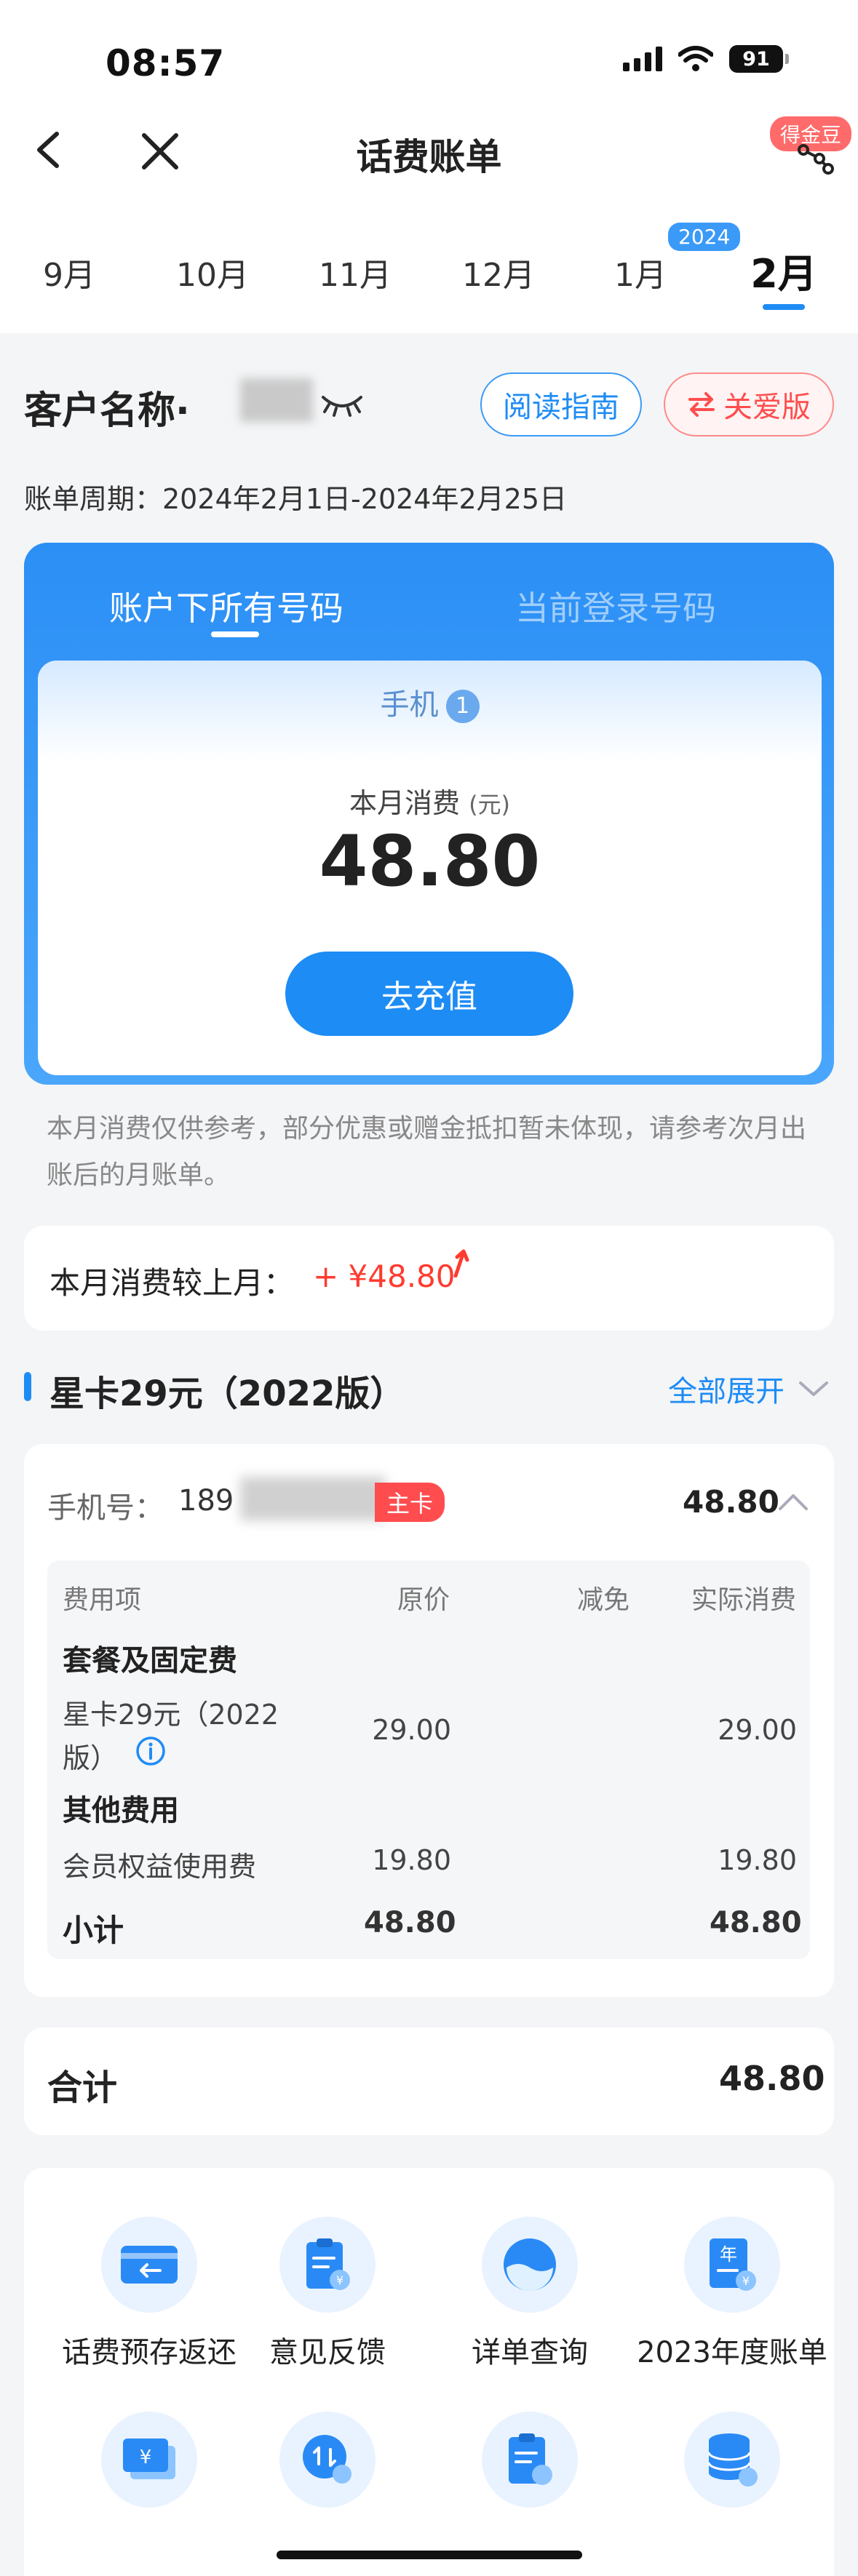 This screenshot has height=2576, width=858. What do you see at coordinates (732, 2352) in the screenshot?
I see `service-label: 2023年度账单` at bounding box center [732, 2352].